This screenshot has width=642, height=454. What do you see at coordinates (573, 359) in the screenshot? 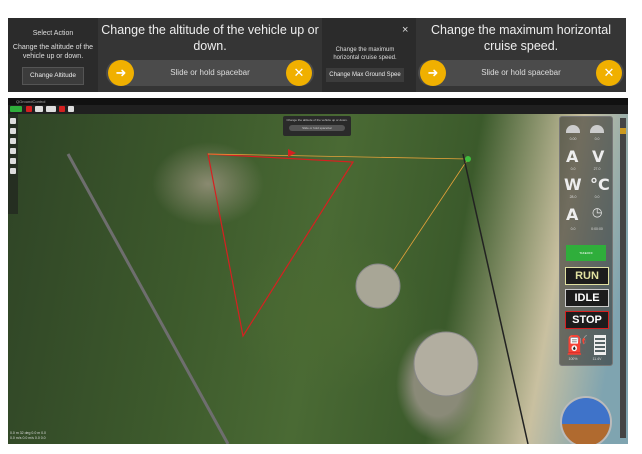
I see `battery-label: 100%` at bounding box center [573, 359].